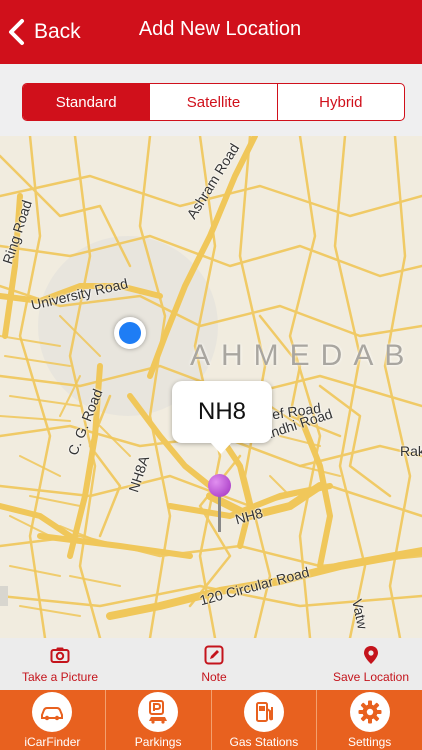  I want to click on note-icon, so click(214, 654).